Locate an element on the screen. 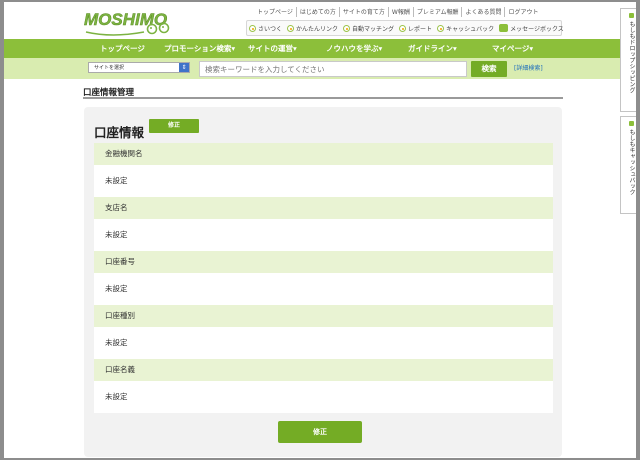 The width and height of the screenshot is (640, 460). nav-site-operation: サイトの運営▾ is located at coordinates (287, 48).